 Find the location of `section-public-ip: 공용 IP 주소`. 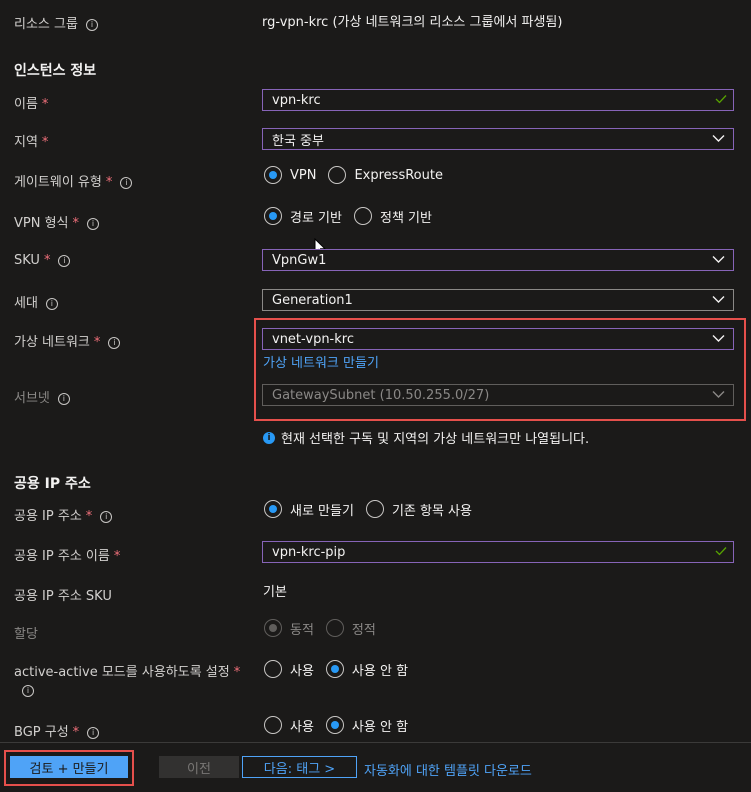

section-public-ip: 공용 IP 주소 is located at coordinates (52, 484).